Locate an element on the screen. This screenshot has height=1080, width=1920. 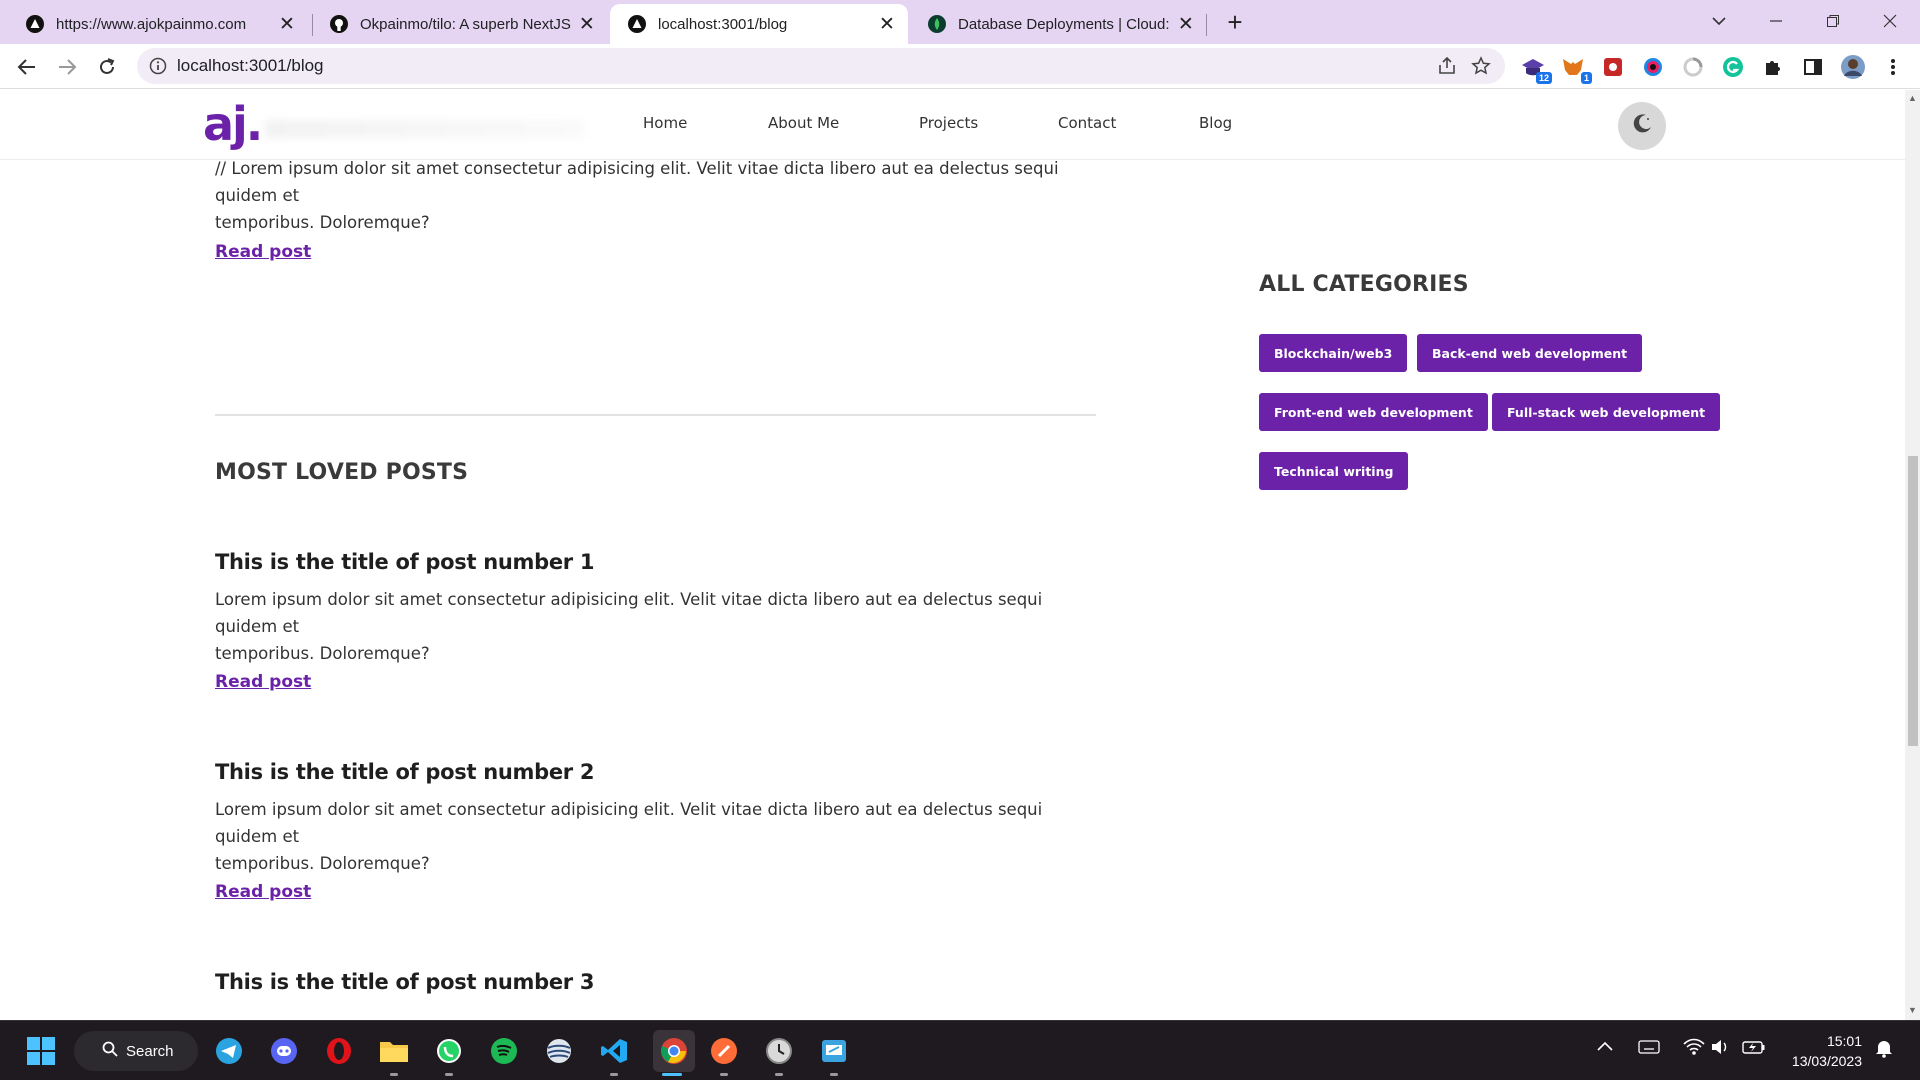
site-logo: aj. is located at coordinates (233, 124).